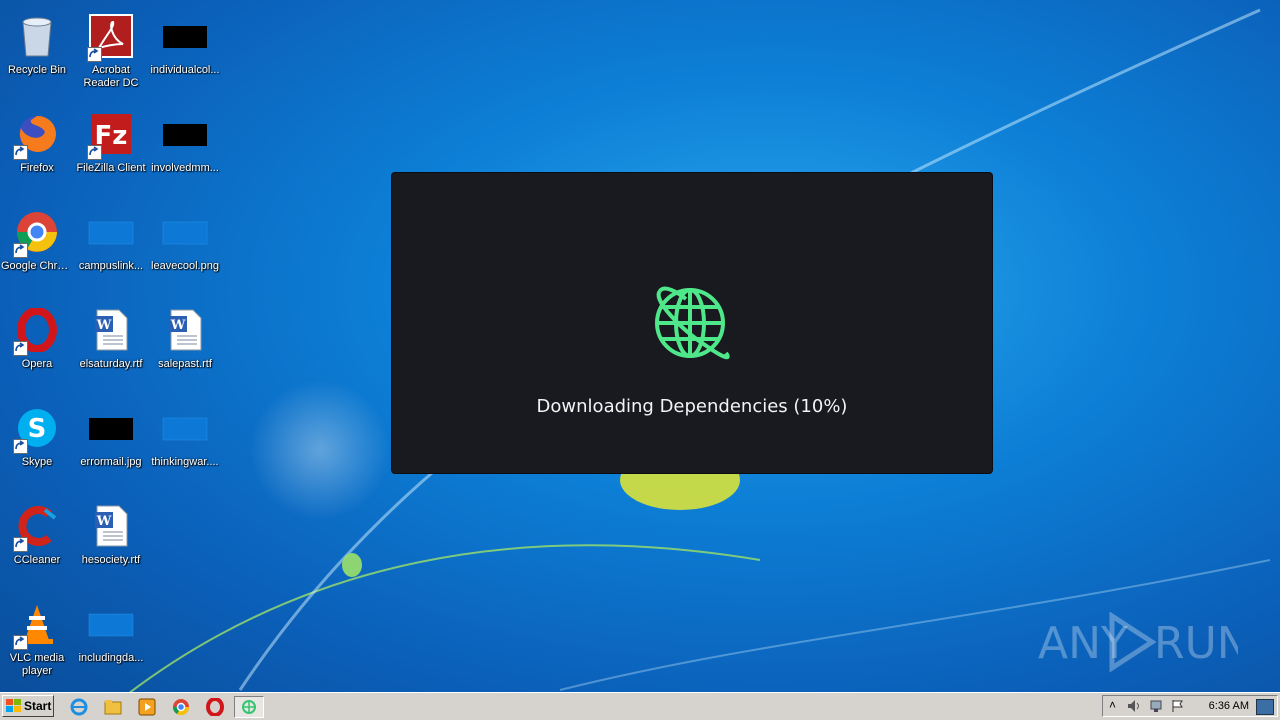 Image resolution: width=1280 pixels, height=720 pixels. I want to click on desktop-icon-label: Firefox, so click(37, 168).